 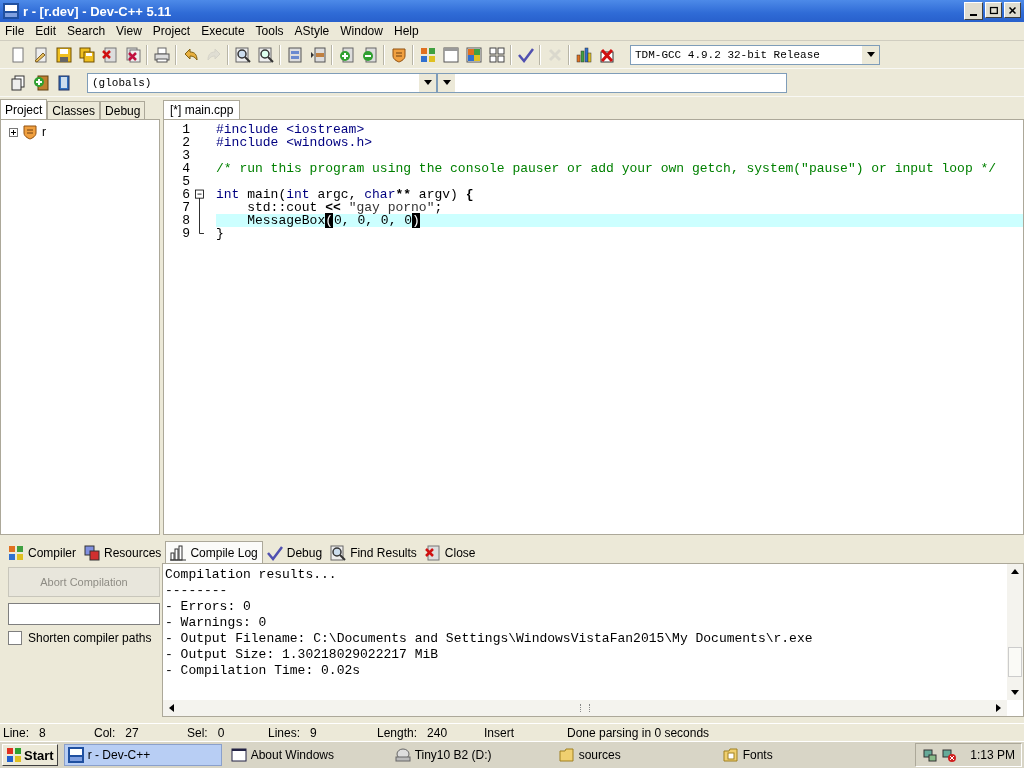 I want to click on status-value: 8, so click(x=42, y=732).